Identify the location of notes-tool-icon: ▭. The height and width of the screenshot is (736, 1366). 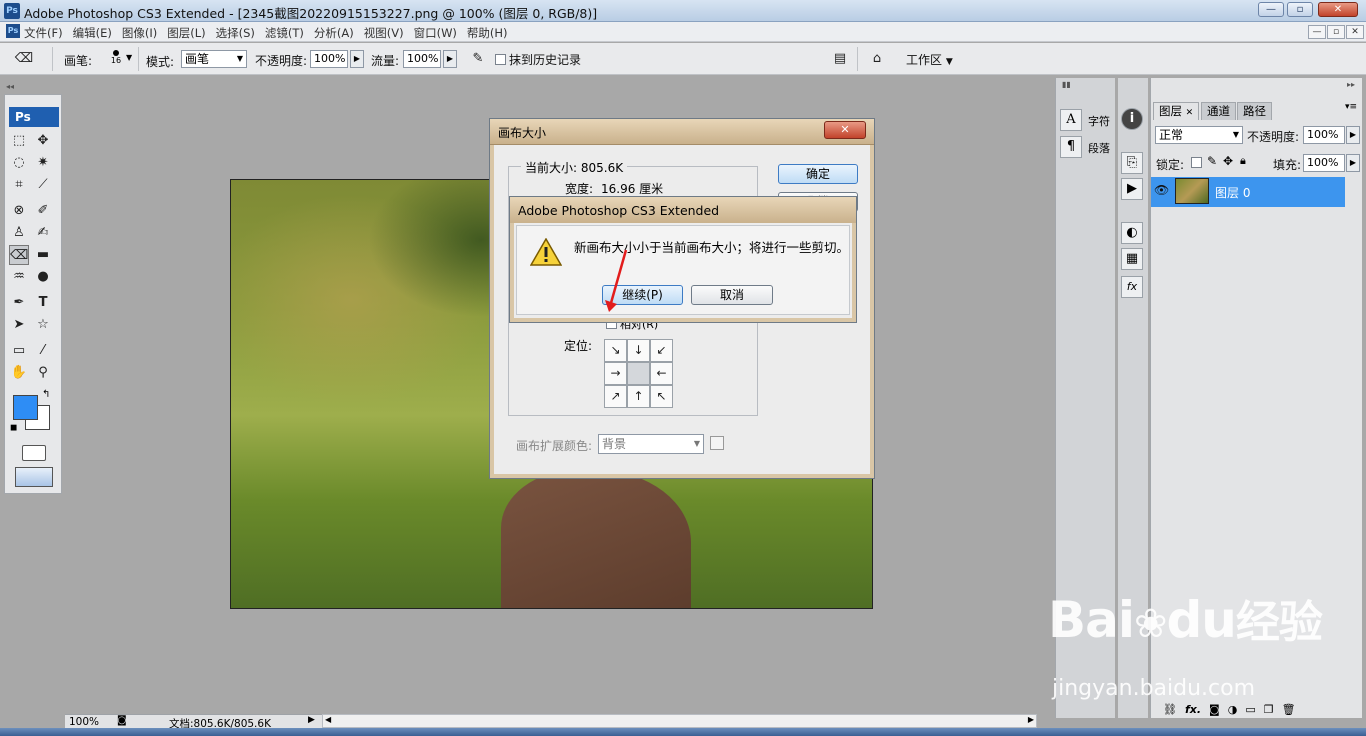
(19, 351).